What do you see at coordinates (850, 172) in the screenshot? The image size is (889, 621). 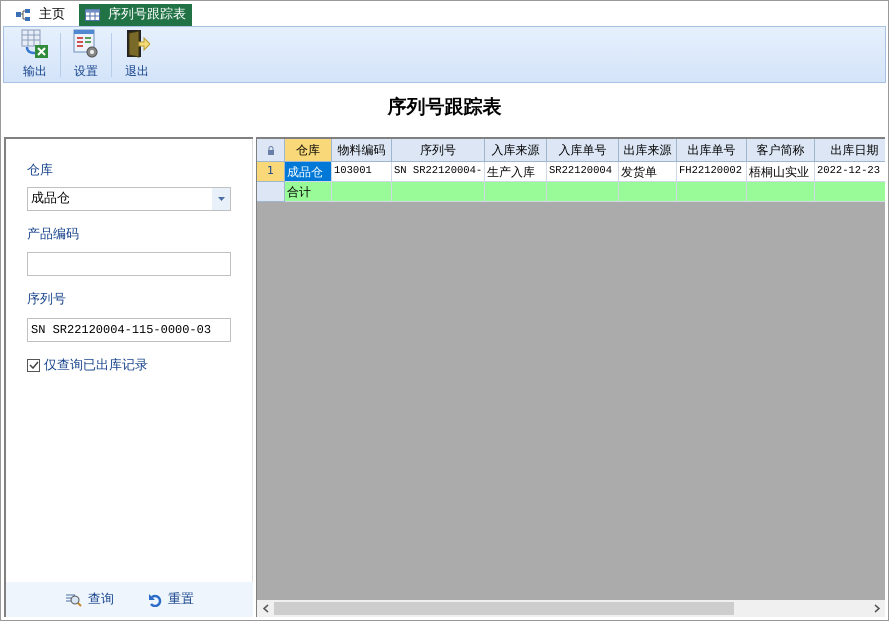 I see `table-cell: 2022-12-23` at bounding box center [850, 172].